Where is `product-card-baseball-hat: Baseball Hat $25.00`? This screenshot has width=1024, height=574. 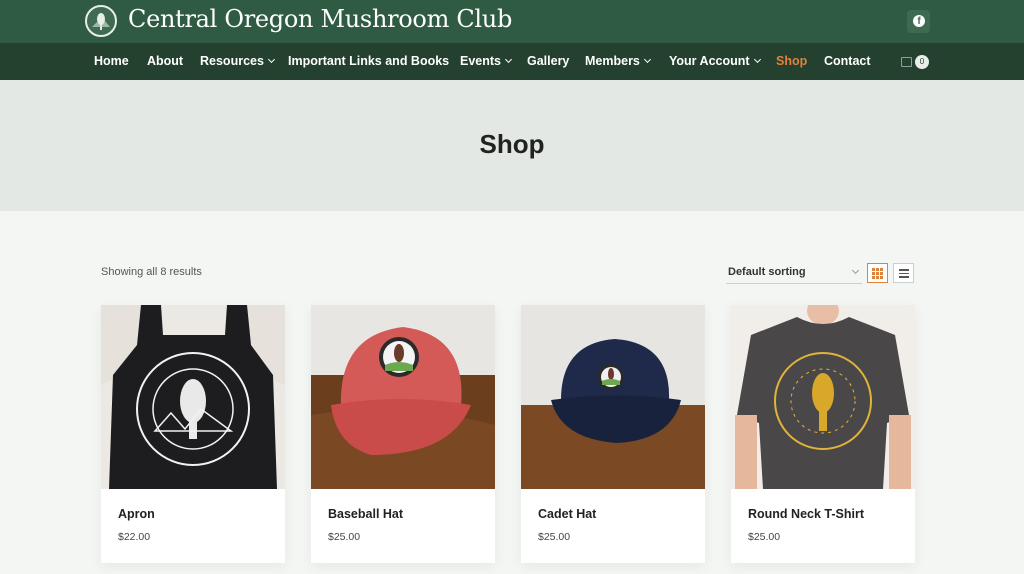 product-card-baseball-hat: Baseball Hat $25.00 is located at coordinates (403, 434).